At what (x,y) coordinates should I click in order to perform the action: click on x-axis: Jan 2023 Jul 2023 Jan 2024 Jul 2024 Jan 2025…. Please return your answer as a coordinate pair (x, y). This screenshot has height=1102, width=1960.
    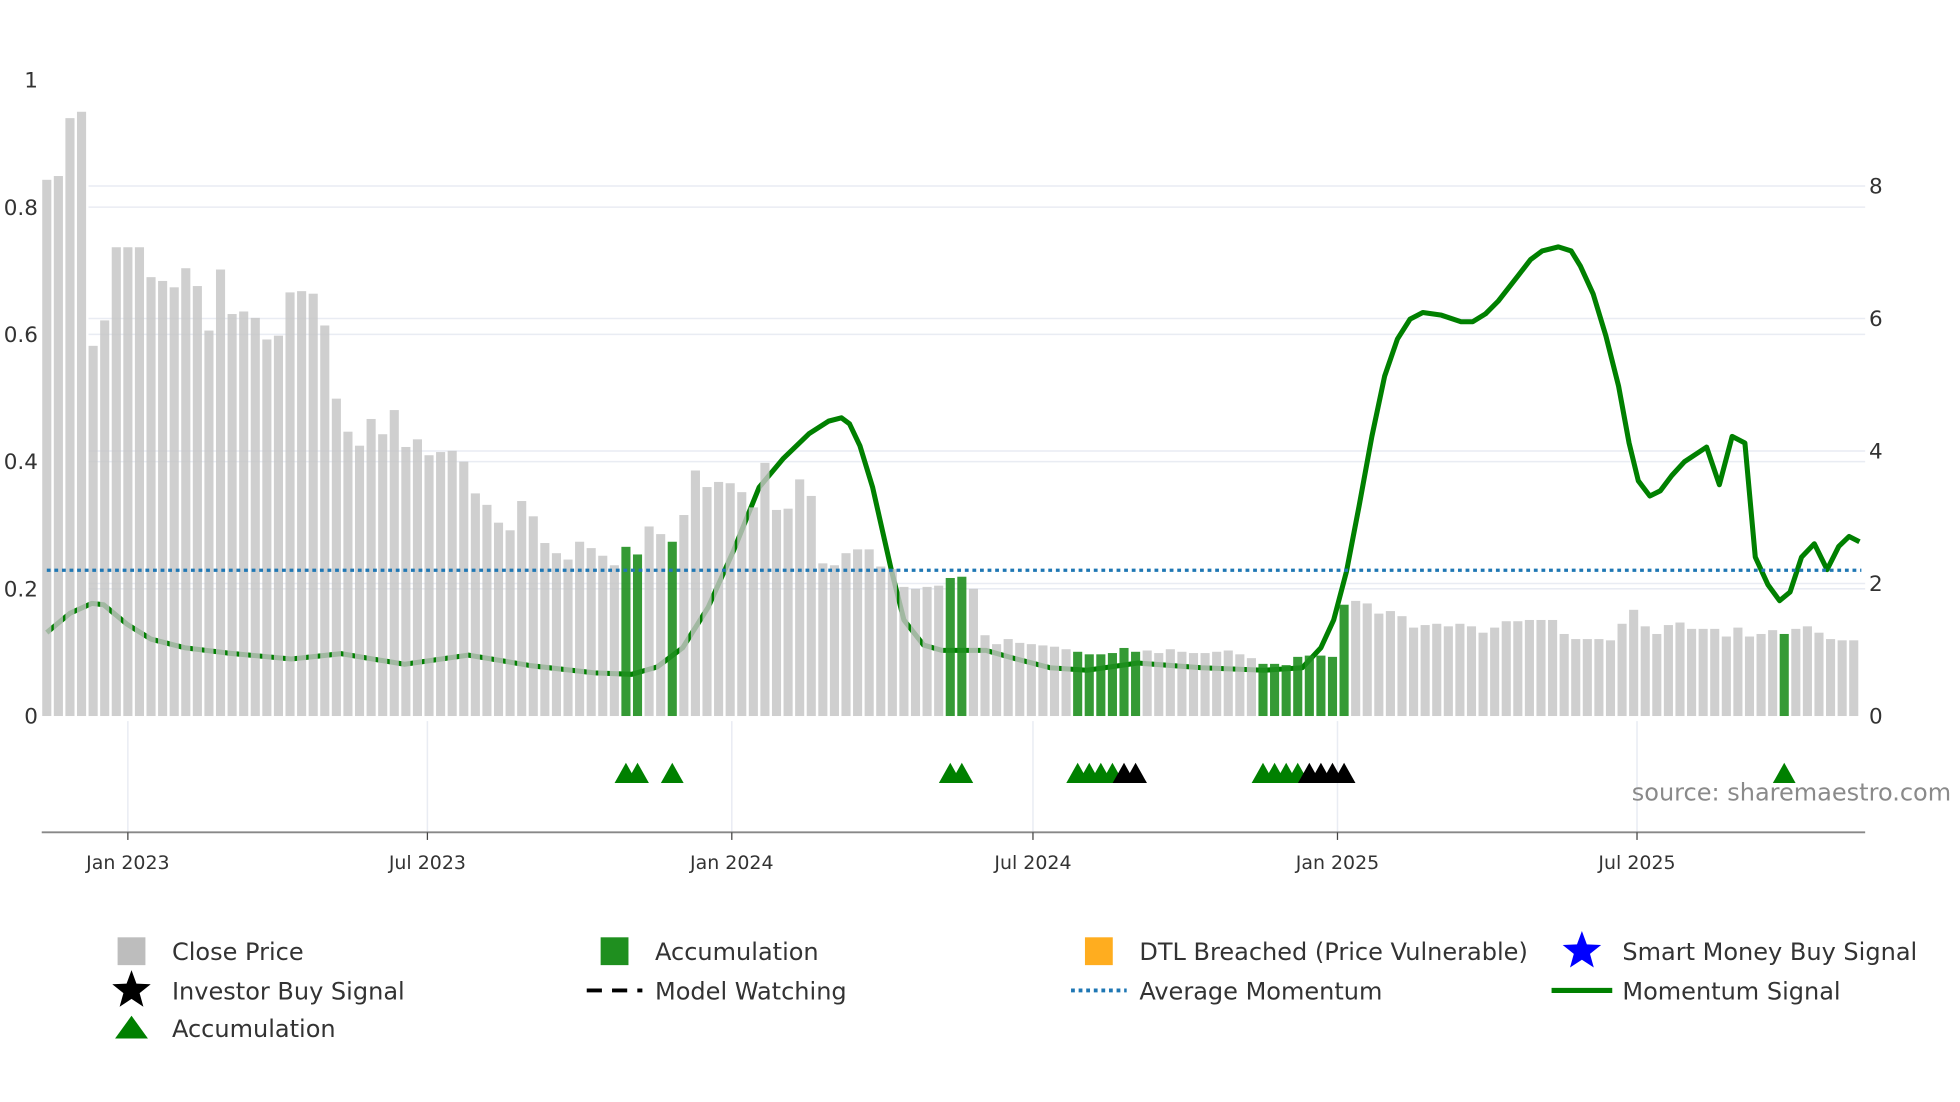
    Looking at the image, I should click on (953, 852).